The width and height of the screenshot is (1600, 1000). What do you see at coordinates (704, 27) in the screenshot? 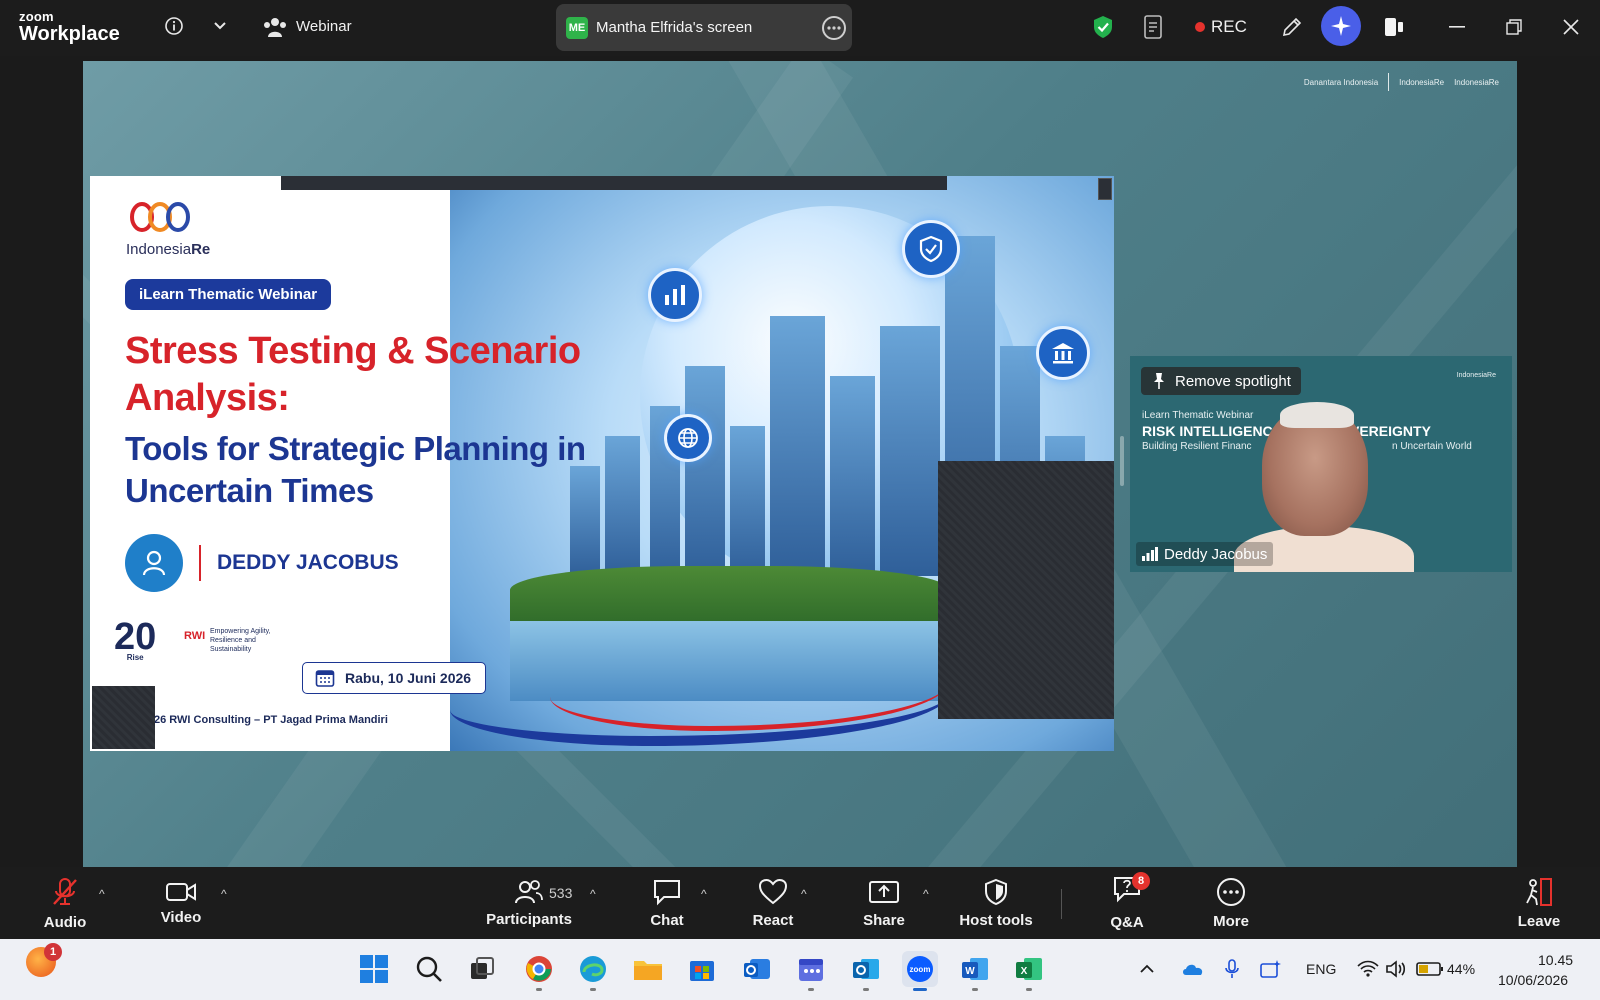
I see `screen-share-indicator: ME Mantha Elfrida's screen` at bounding box center [704, 27].